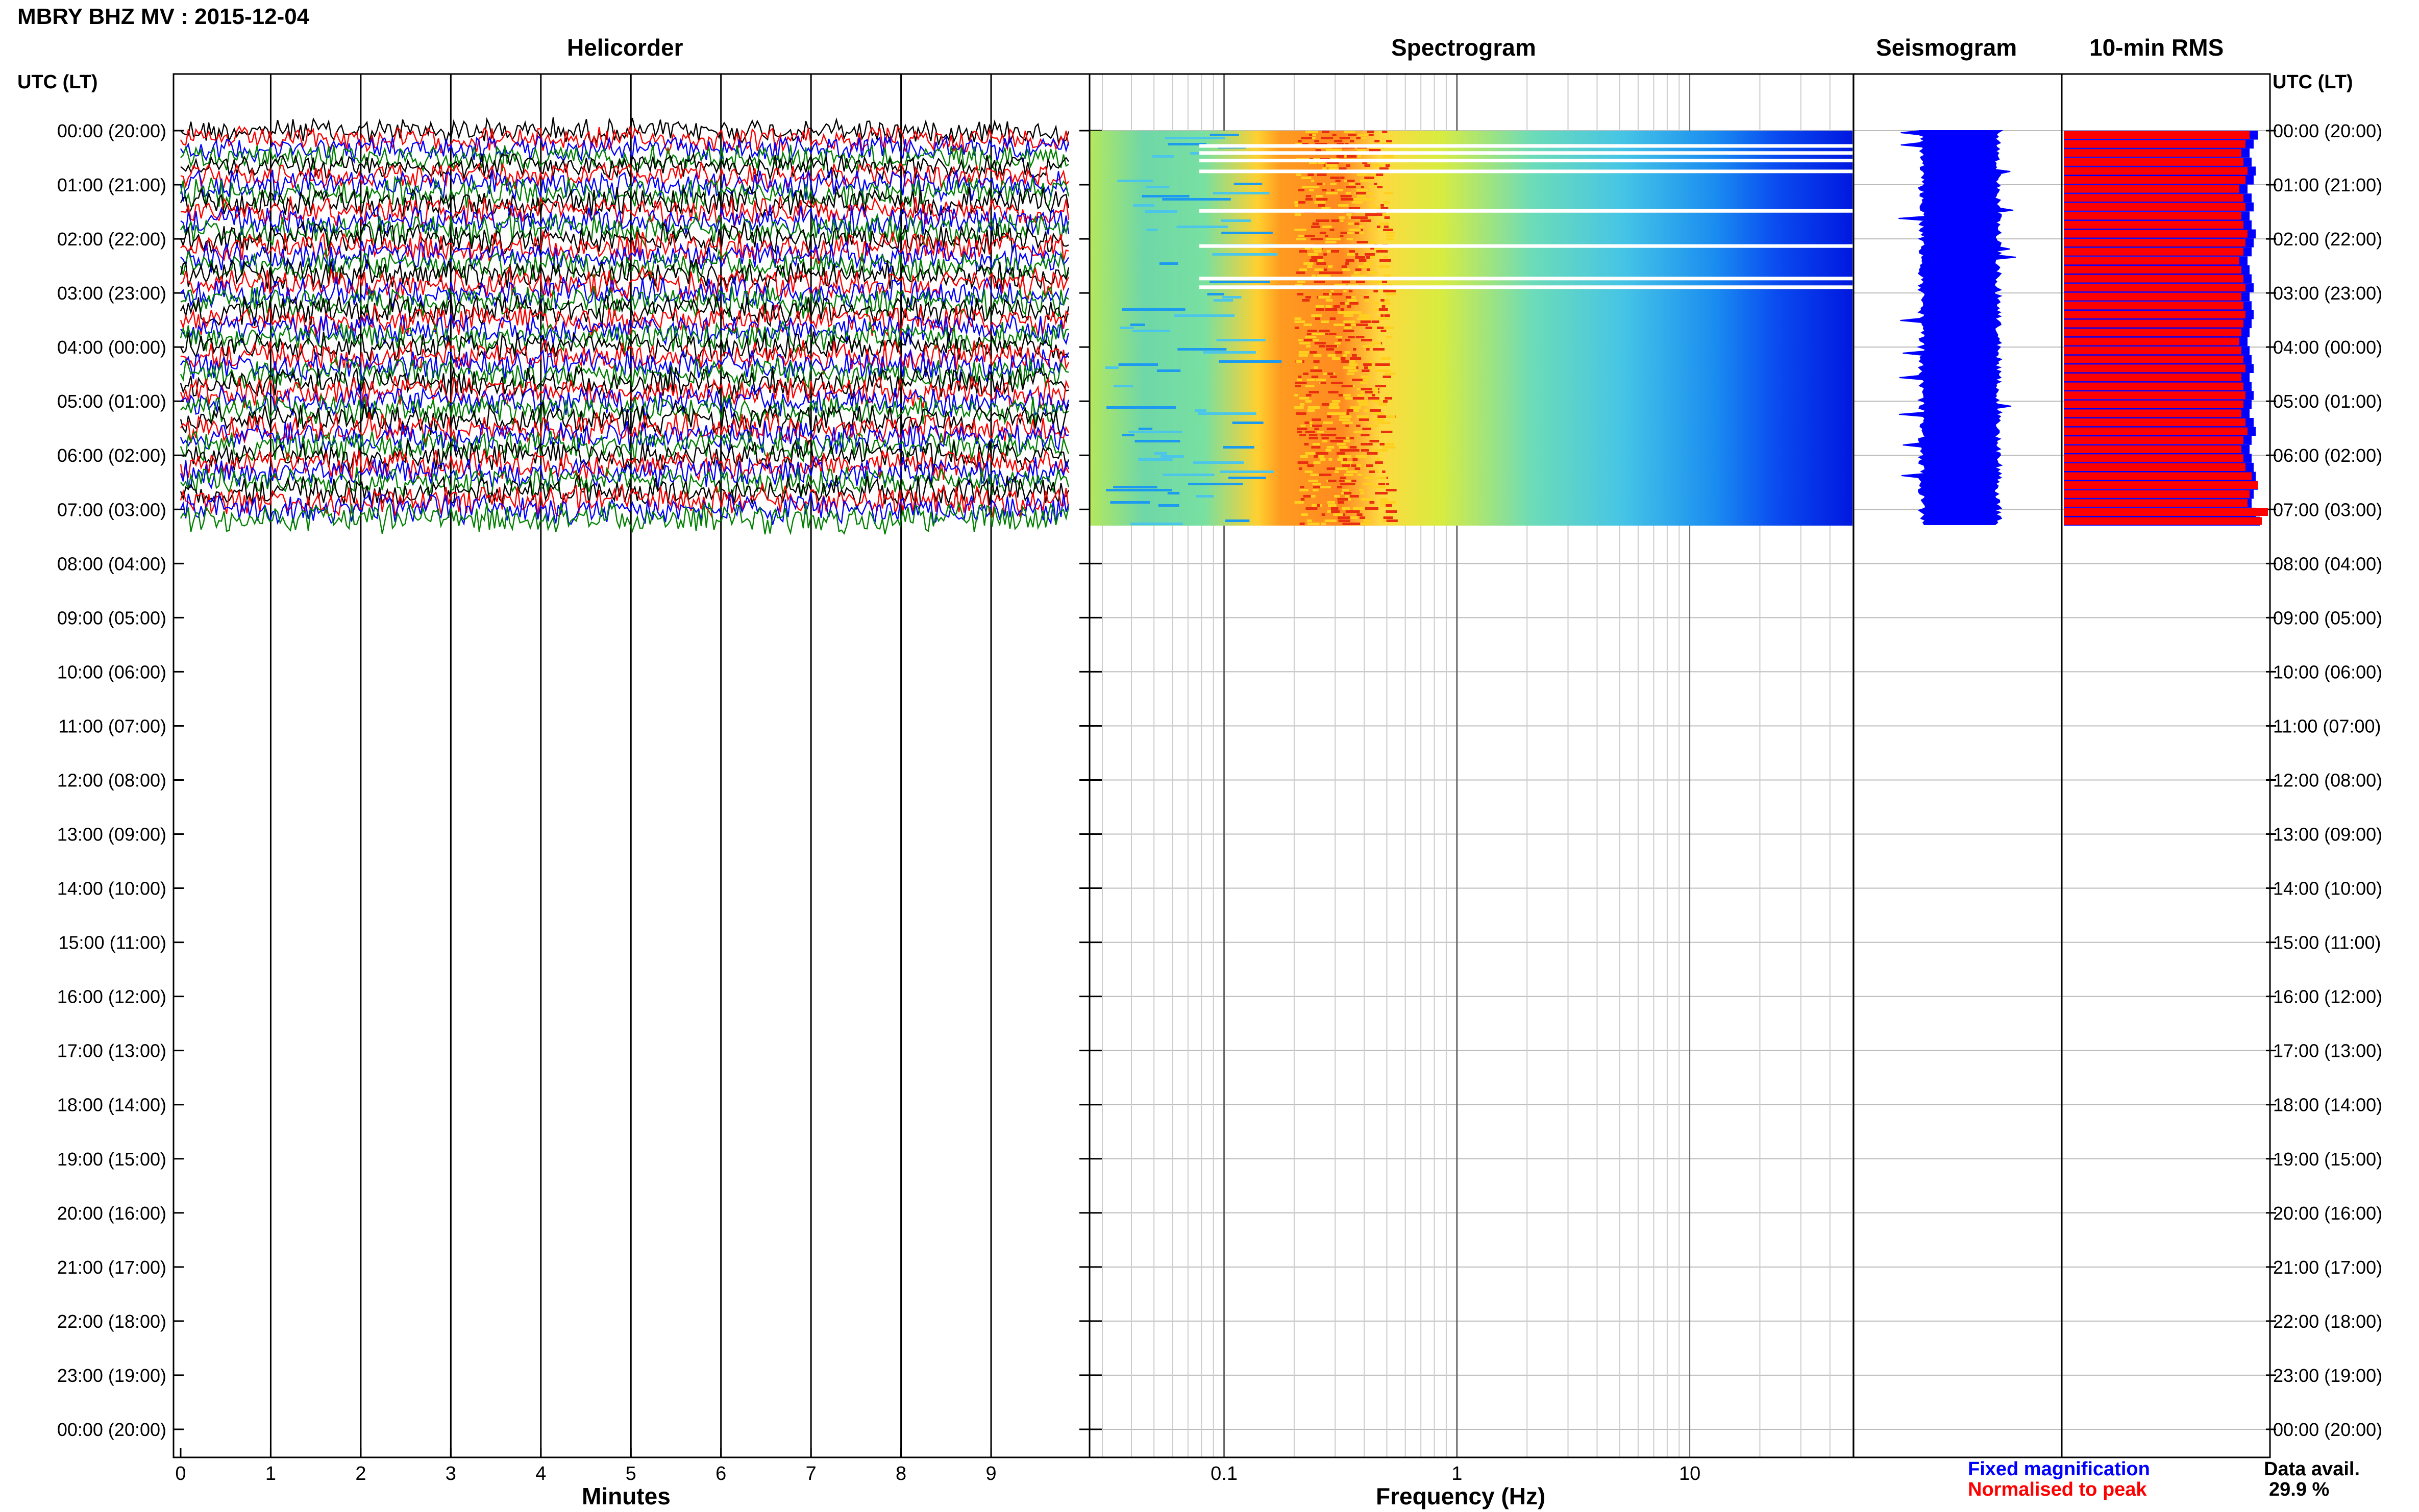 This screenshot has height=1512, width=2419. Describe the element at coordinates (111, 780) in the screenshot. I see `time-label-left: 12:00 (08:00)` at that location.